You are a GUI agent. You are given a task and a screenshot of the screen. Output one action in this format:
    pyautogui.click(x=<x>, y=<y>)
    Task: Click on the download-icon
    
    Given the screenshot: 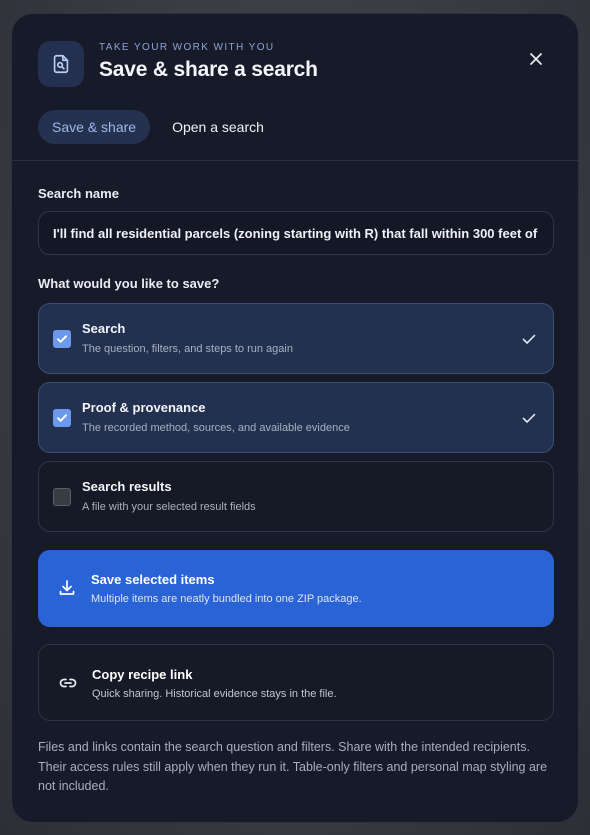 What is the action you would take?
    pyautogui.click(x=67, y=587)
    